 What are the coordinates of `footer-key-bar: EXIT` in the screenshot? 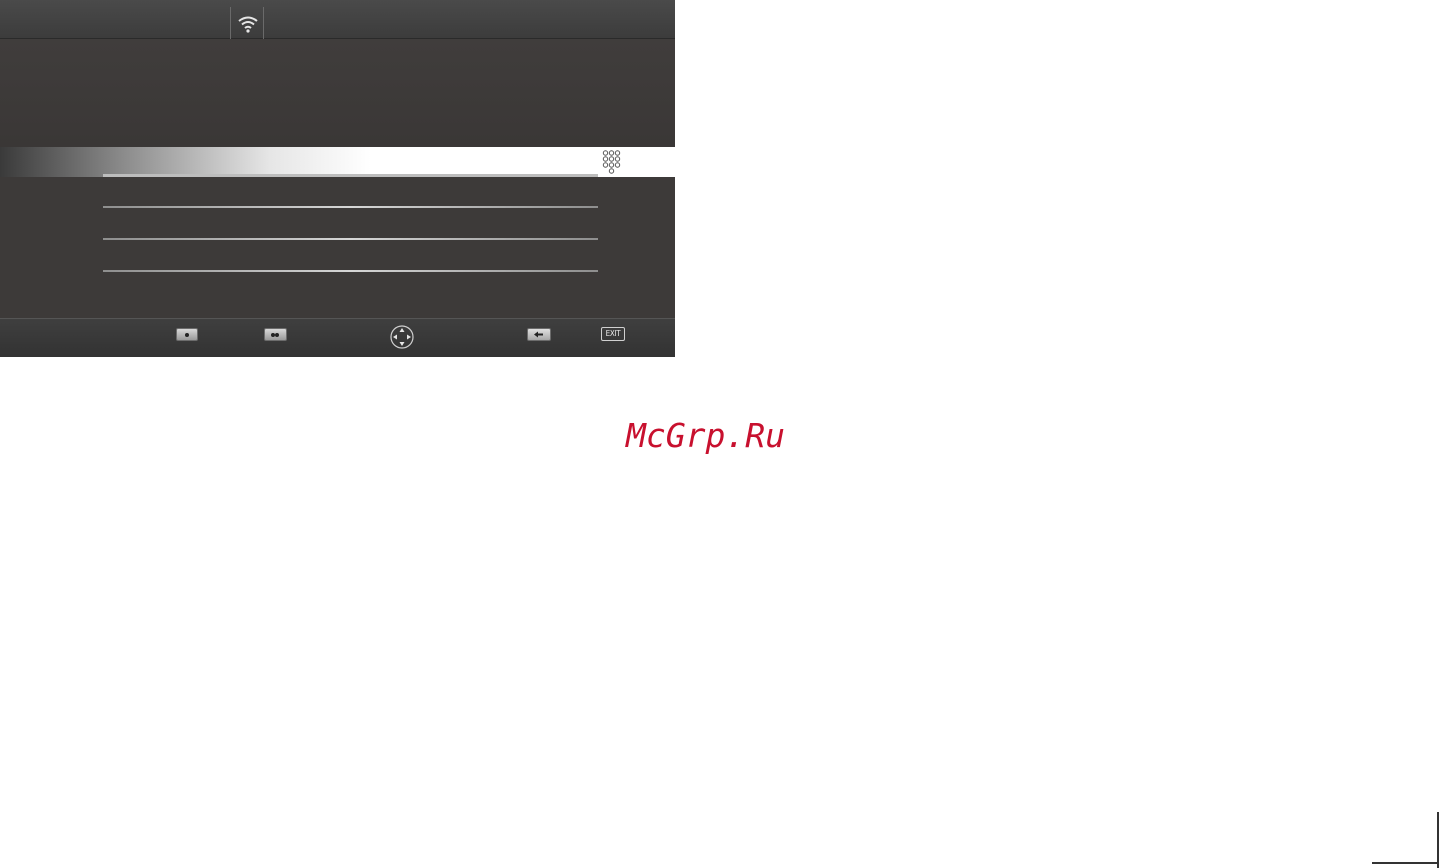 It's located at (337, 337).